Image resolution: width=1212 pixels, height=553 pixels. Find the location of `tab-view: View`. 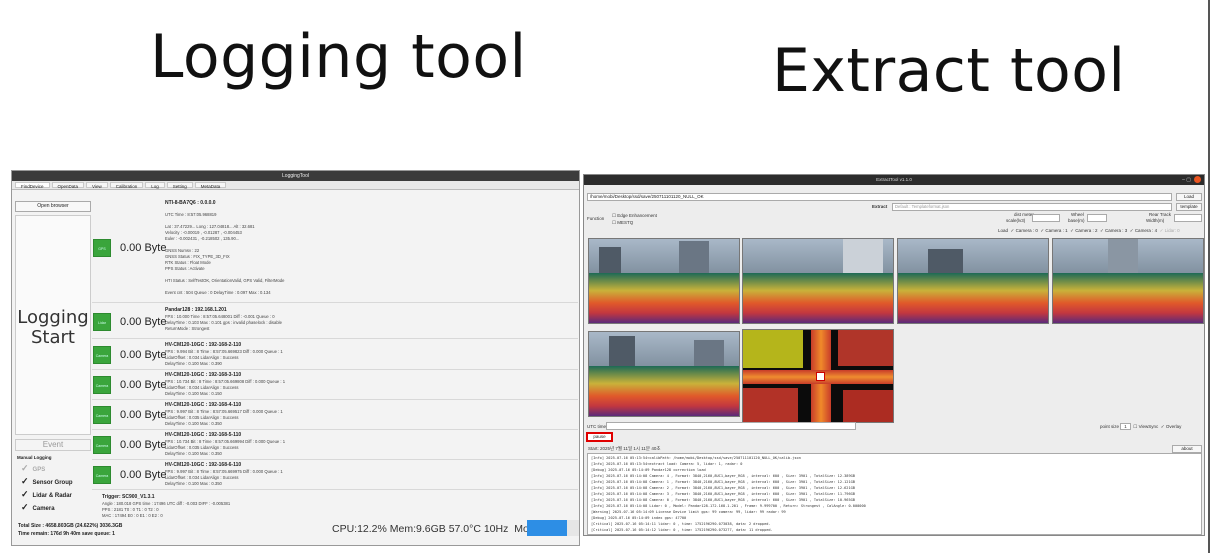

tab-view: View is located at coordinates (97, 185).